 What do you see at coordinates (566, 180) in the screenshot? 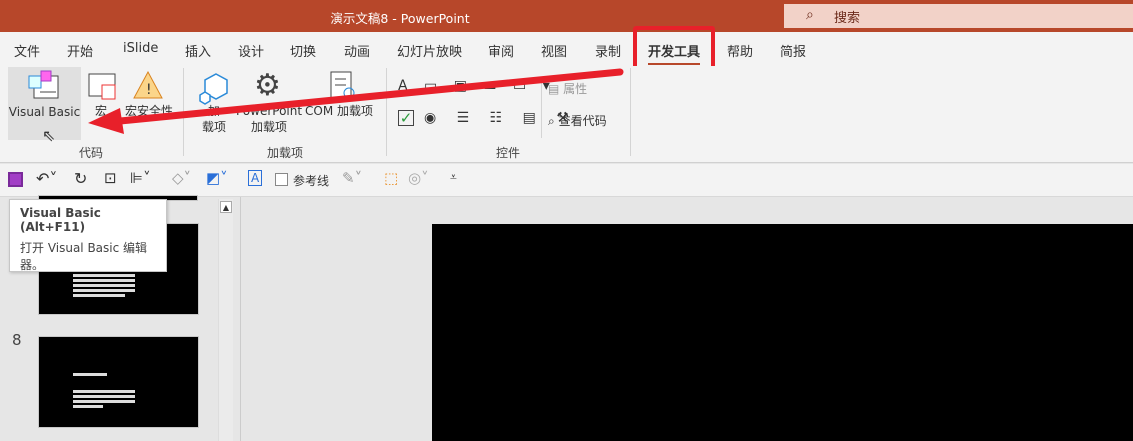
I see `quick-access-toolbar: ↶˅ ↻ ⊡ ⊫˅ ◇˅ ◩˅ A 参考线 ✎˅ ⬚ ◎˅ ⩡` at bounding box center [566, 180].